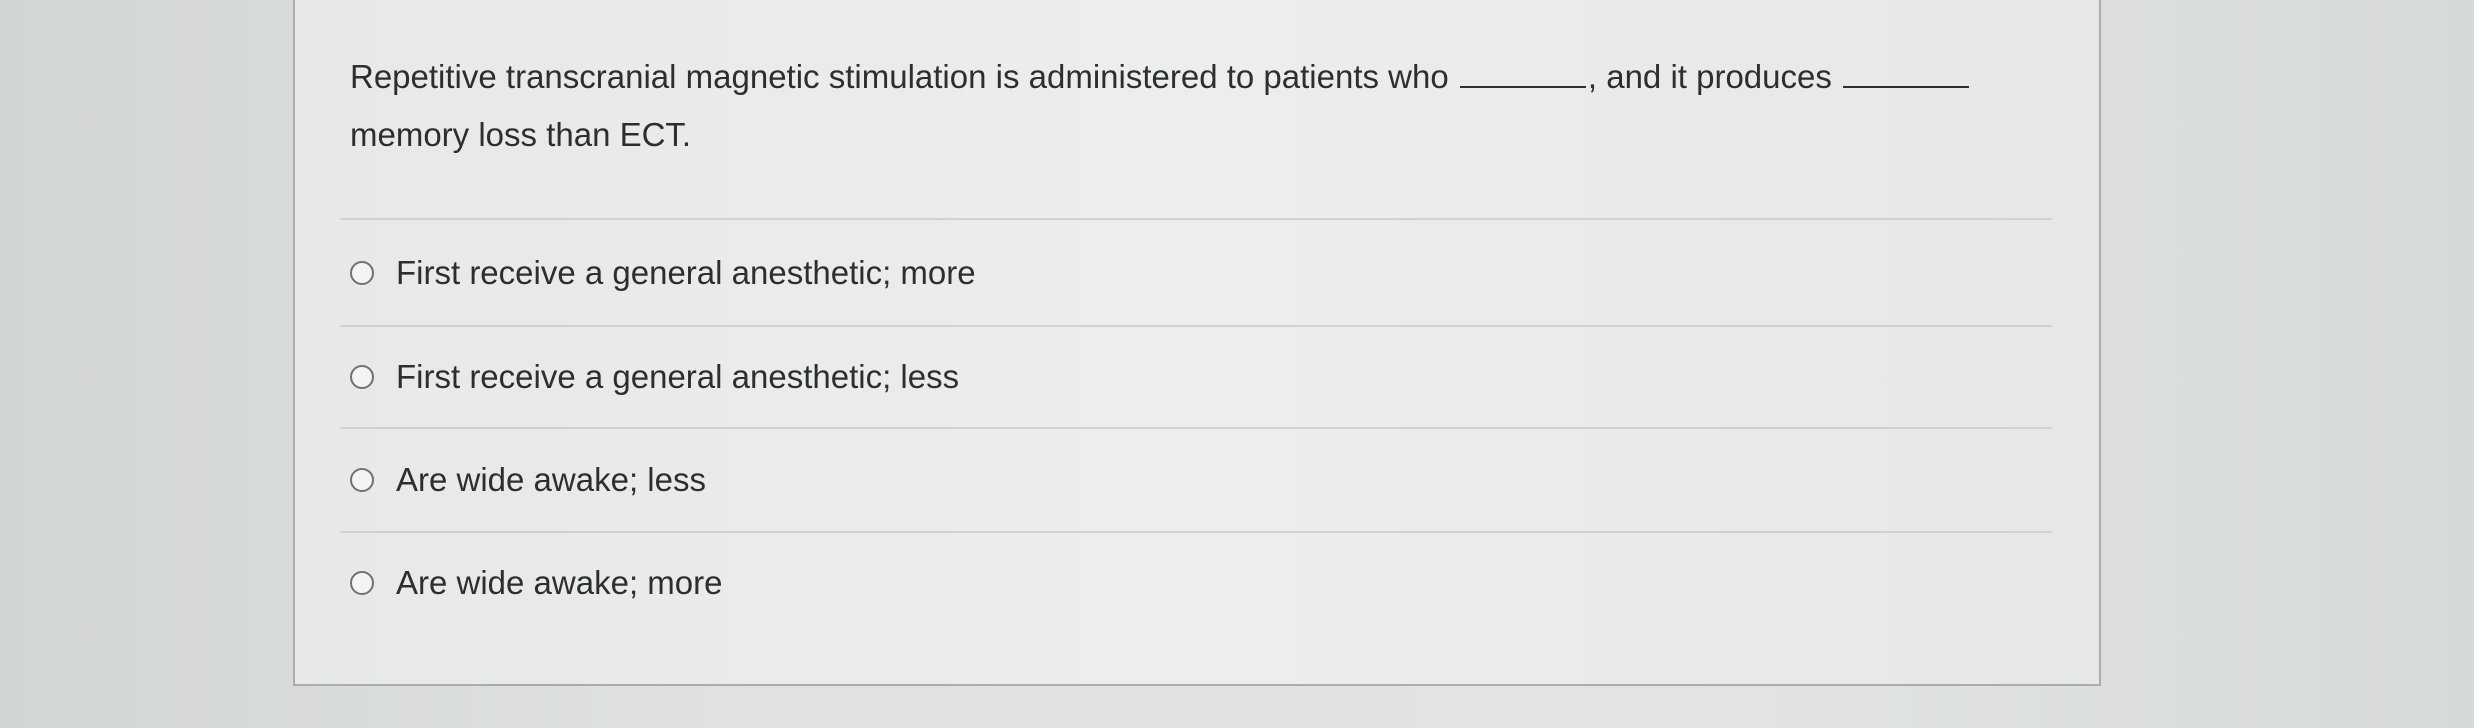 The width and height of the screenshot is (2474, 728). Describe the element at coordinates (1195, 273) in the screenshot. I see `option-1: First receive a general anesthetic; more` at that location.